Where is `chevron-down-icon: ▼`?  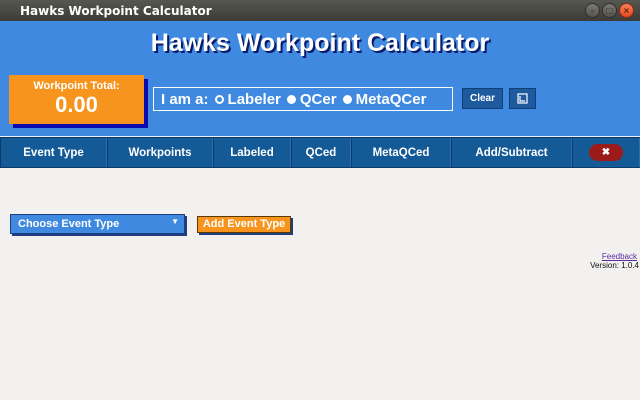 chevron-down-icon: ▼ is located at coordinates (175, 221).